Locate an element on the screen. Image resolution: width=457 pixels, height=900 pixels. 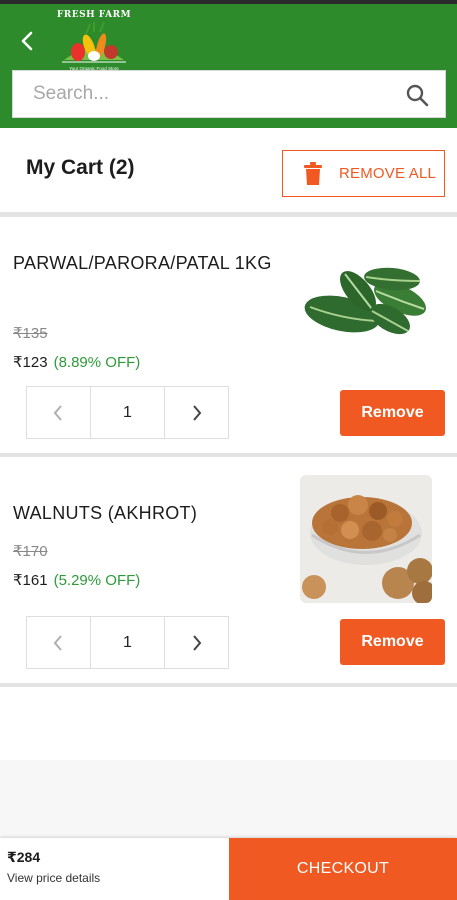
search-icon is located at coordinates (417, 95).